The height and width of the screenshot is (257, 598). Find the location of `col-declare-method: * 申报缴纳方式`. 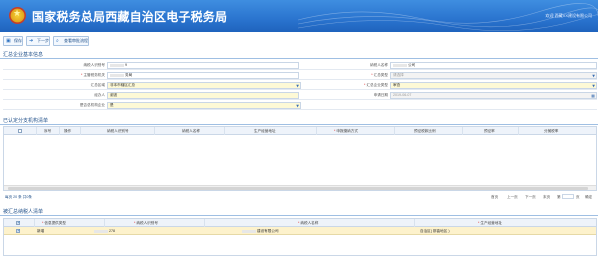

col-declare-method: * 申报缴纳方式 is located at coordinates (346, 131).